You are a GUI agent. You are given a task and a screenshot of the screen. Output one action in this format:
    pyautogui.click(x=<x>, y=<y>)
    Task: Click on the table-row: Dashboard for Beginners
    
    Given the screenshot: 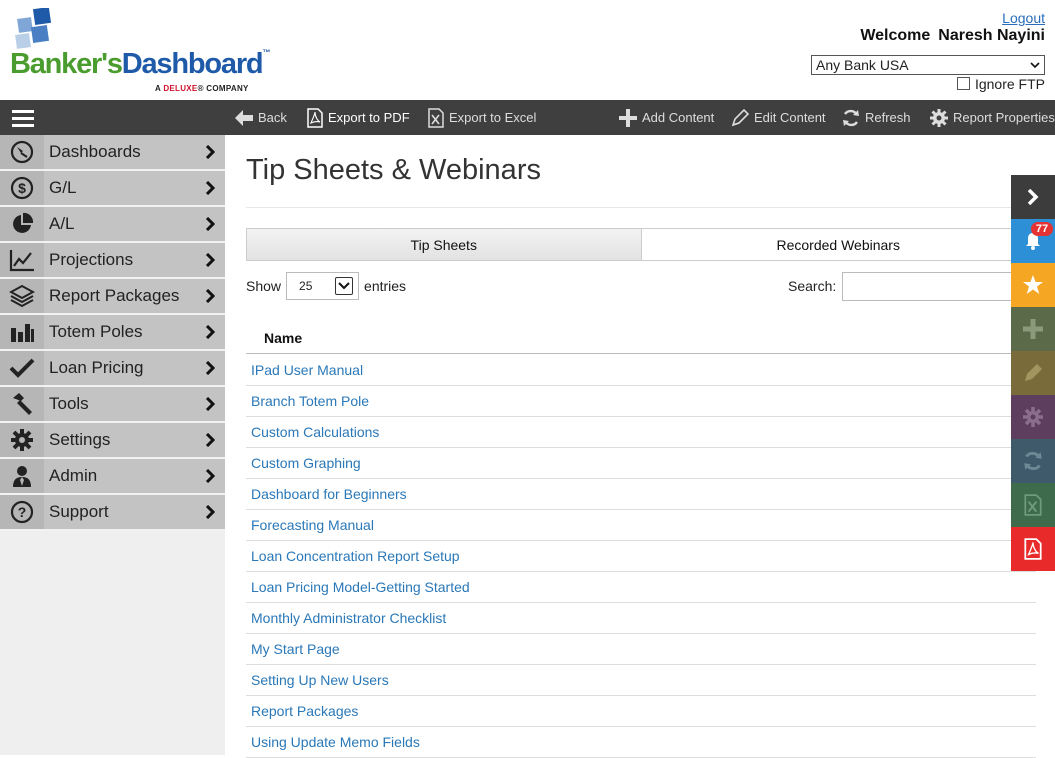 What is the action you would take?
    pyautogui.click(x=641, y=494)
    